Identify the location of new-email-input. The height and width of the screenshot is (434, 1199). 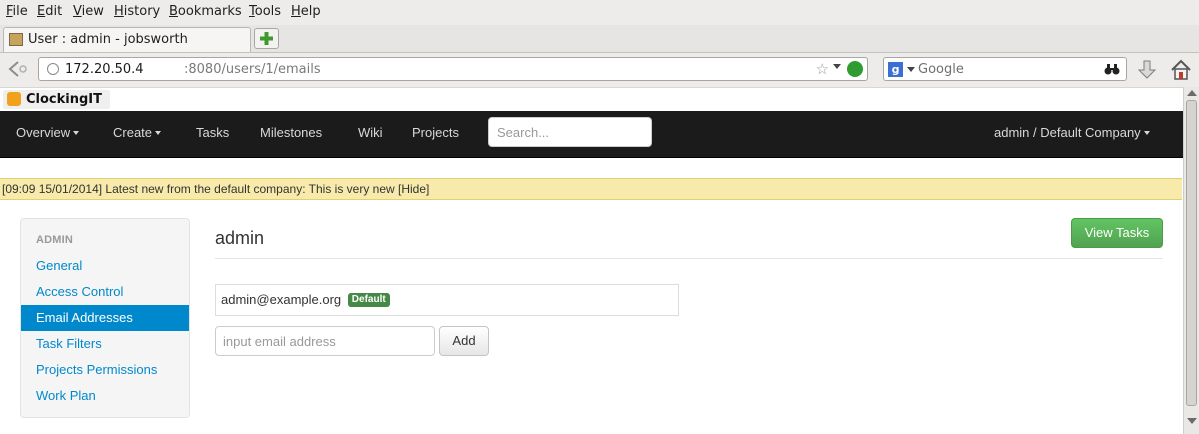
(325, 341).